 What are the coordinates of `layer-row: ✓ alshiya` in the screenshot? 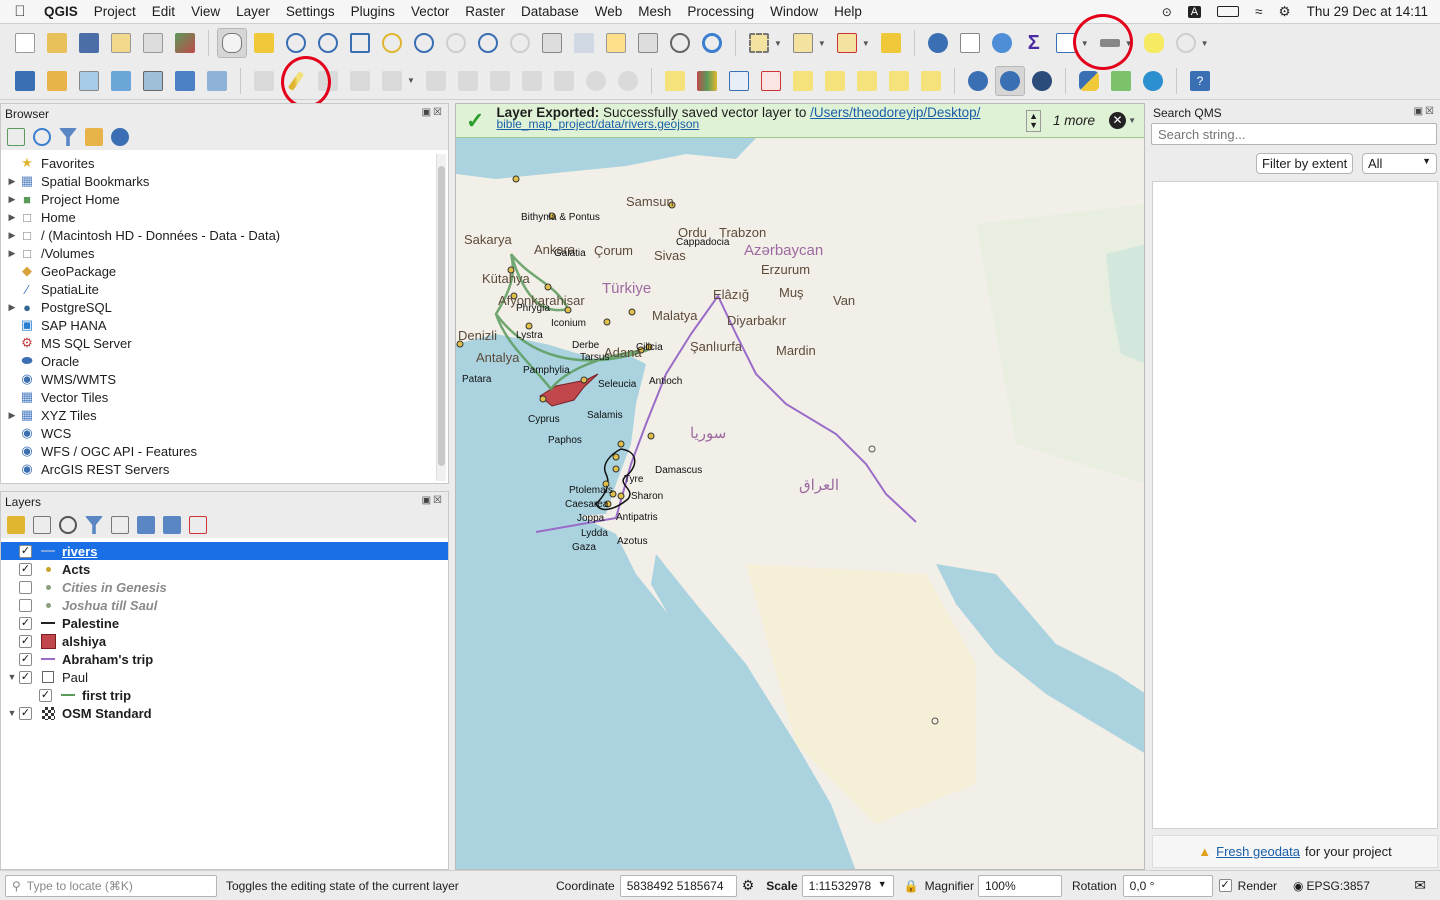 It's located at (224, 641).